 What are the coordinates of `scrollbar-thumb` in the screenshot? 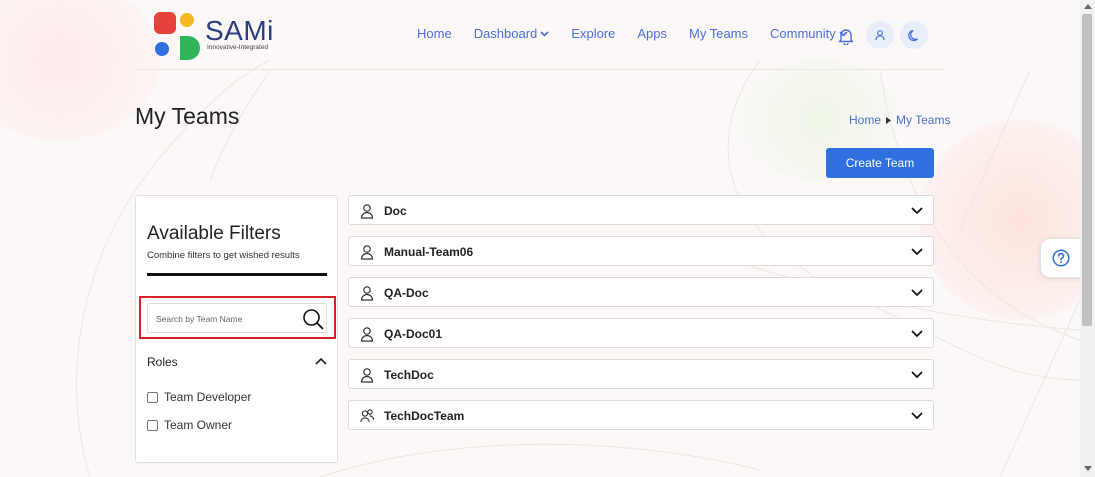 It's located at (1087, 170).